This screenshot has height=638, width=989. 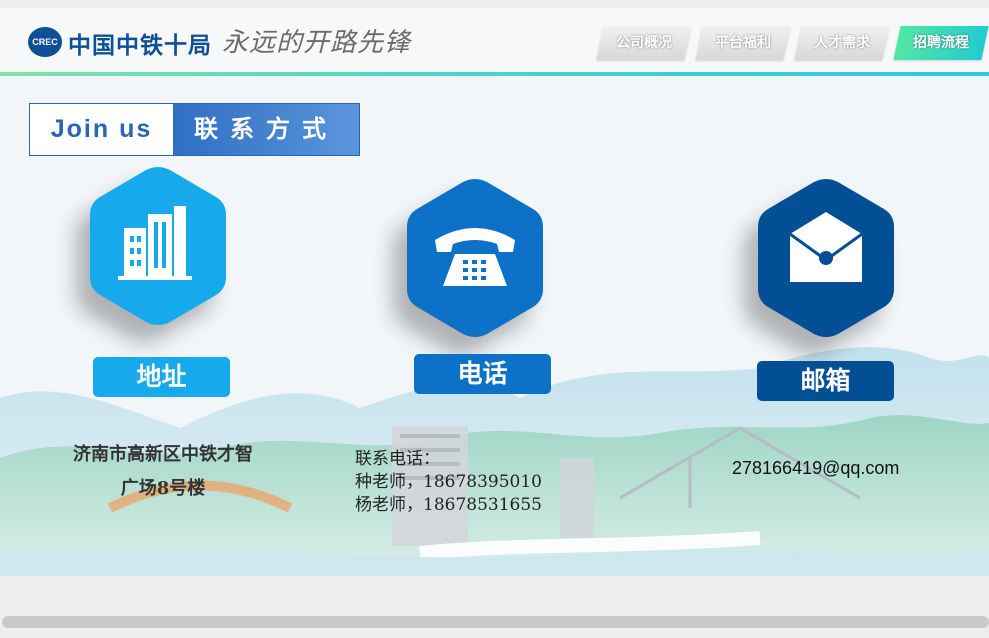 I want to click on nav-talent-needs: 人才需求, so click(x=842, y=43).